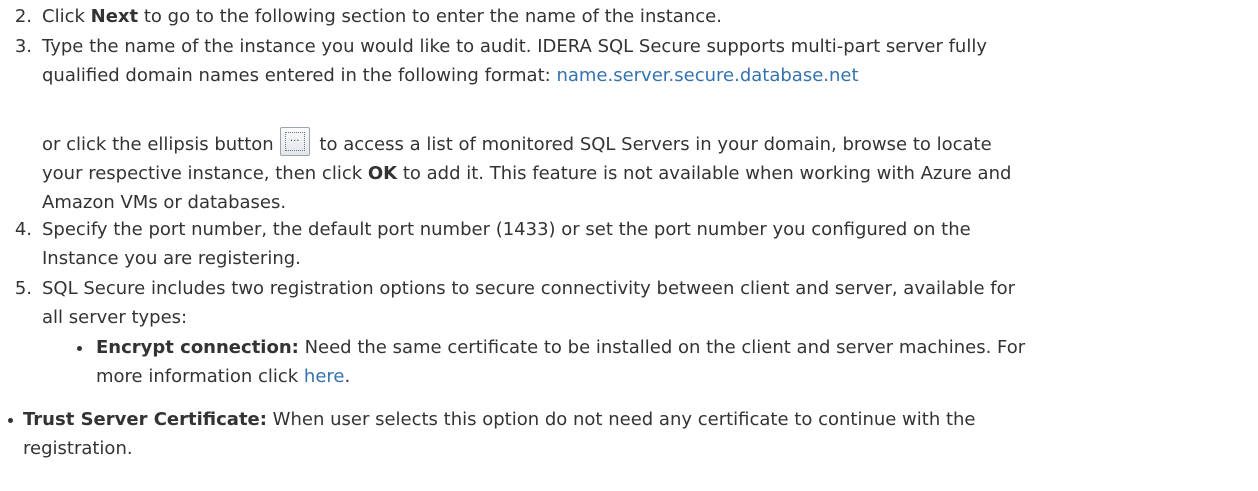 The image size is (1258, 491). I want to click on step-line-text: your respective instance, then click, so click(205, 173).